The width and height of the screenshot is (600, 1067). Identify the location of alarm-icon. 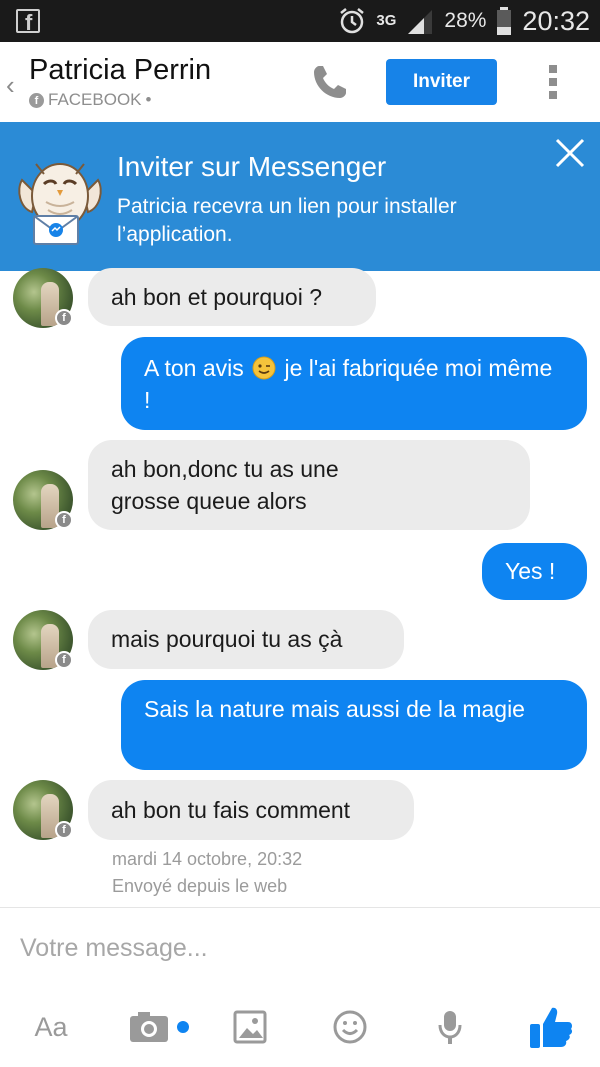
(352, 21).